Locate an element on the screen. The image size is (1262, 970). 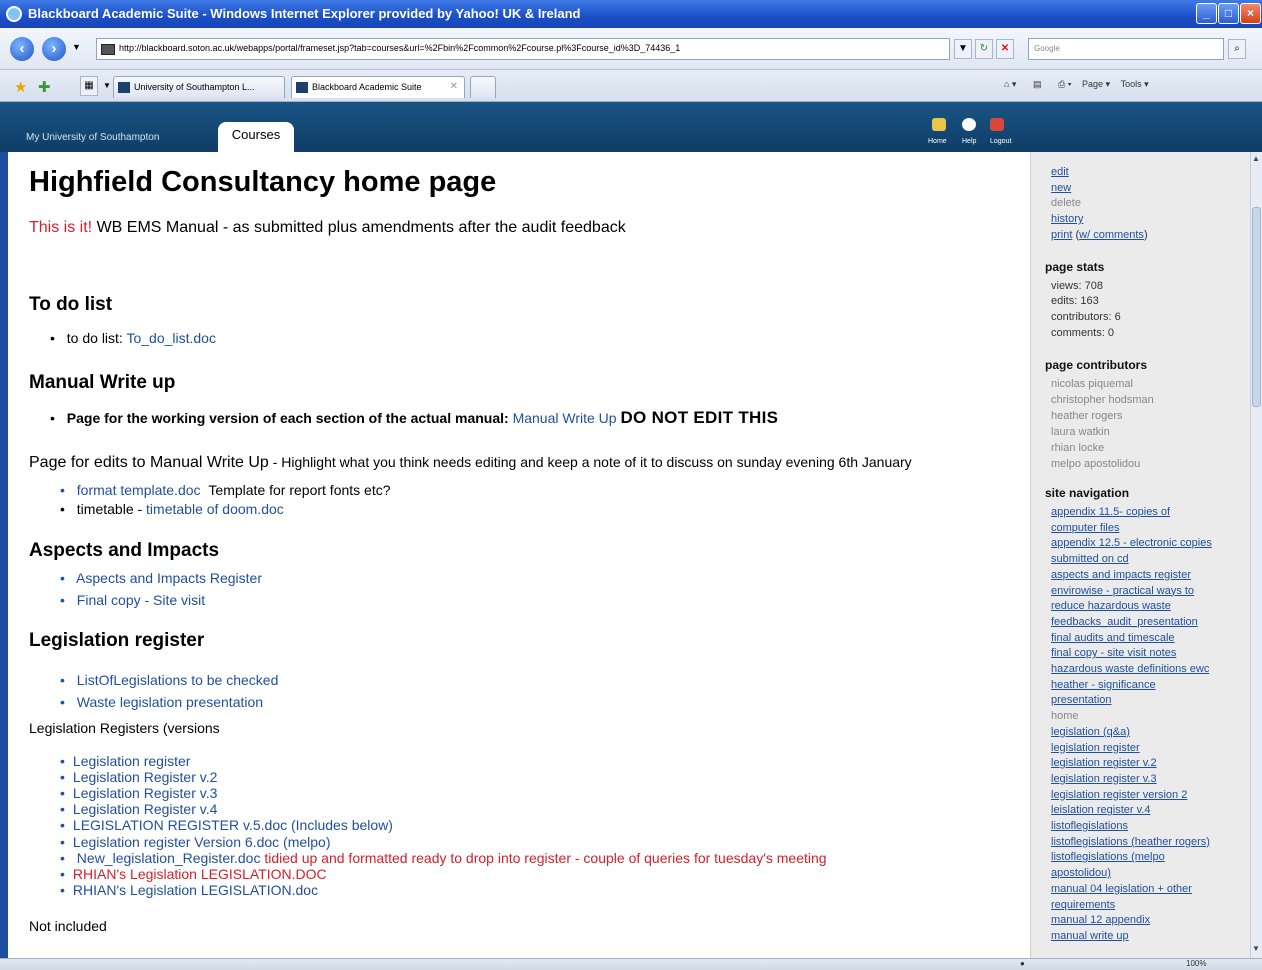
new-register-link: New_legislation_Register.doc is located at coordinates (169, 858).